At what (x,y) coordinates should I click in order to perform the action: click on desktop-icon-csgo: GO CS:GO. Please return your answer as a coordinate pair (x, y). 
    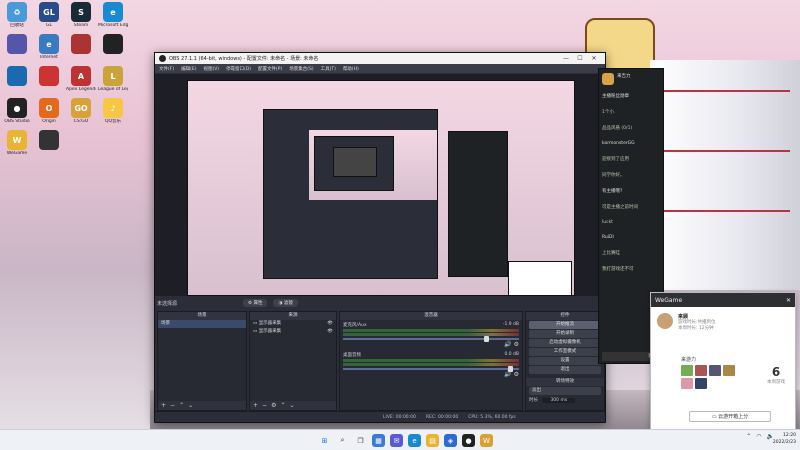
    Looking at the image, I should click on (81, 111).